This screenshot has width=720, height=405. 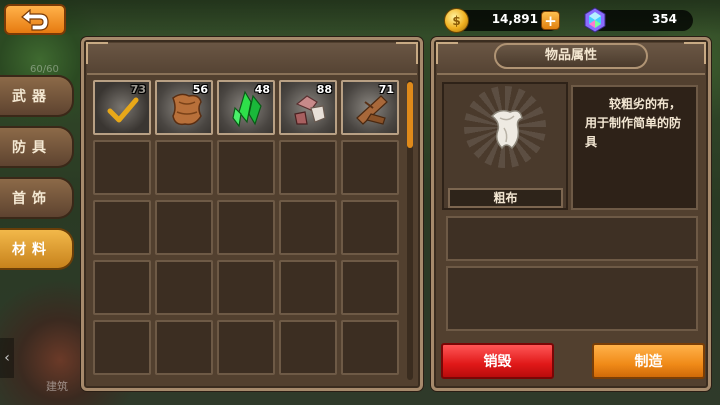 I want to click on tab-armor: 防具, so click(x=37, y=147).